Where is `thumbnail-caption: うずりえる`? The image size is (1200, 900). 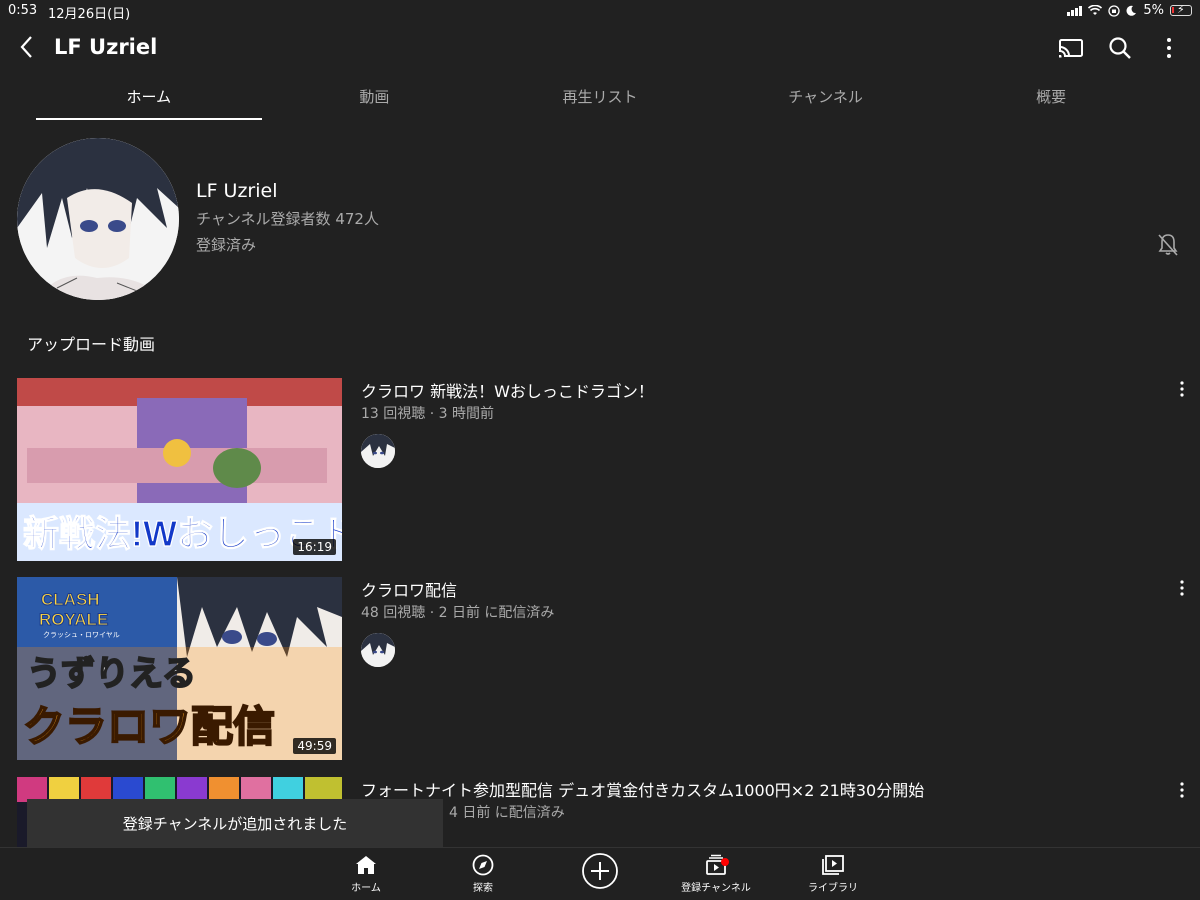
thumbnail-caption: うずりえる is located at coordinates (111, 674).